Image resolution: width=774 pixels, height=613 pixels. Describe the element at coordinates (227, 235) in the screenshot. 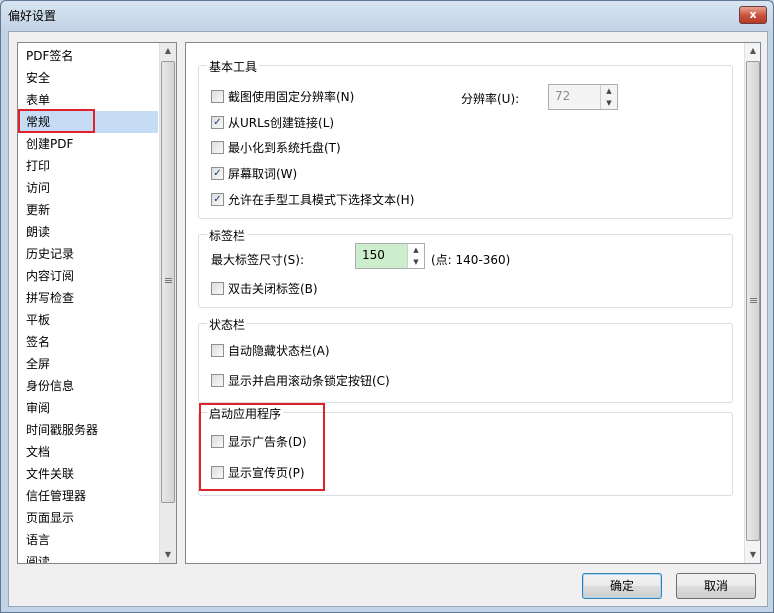

I see `group-title-tab-bar: 标签栏` at that location.